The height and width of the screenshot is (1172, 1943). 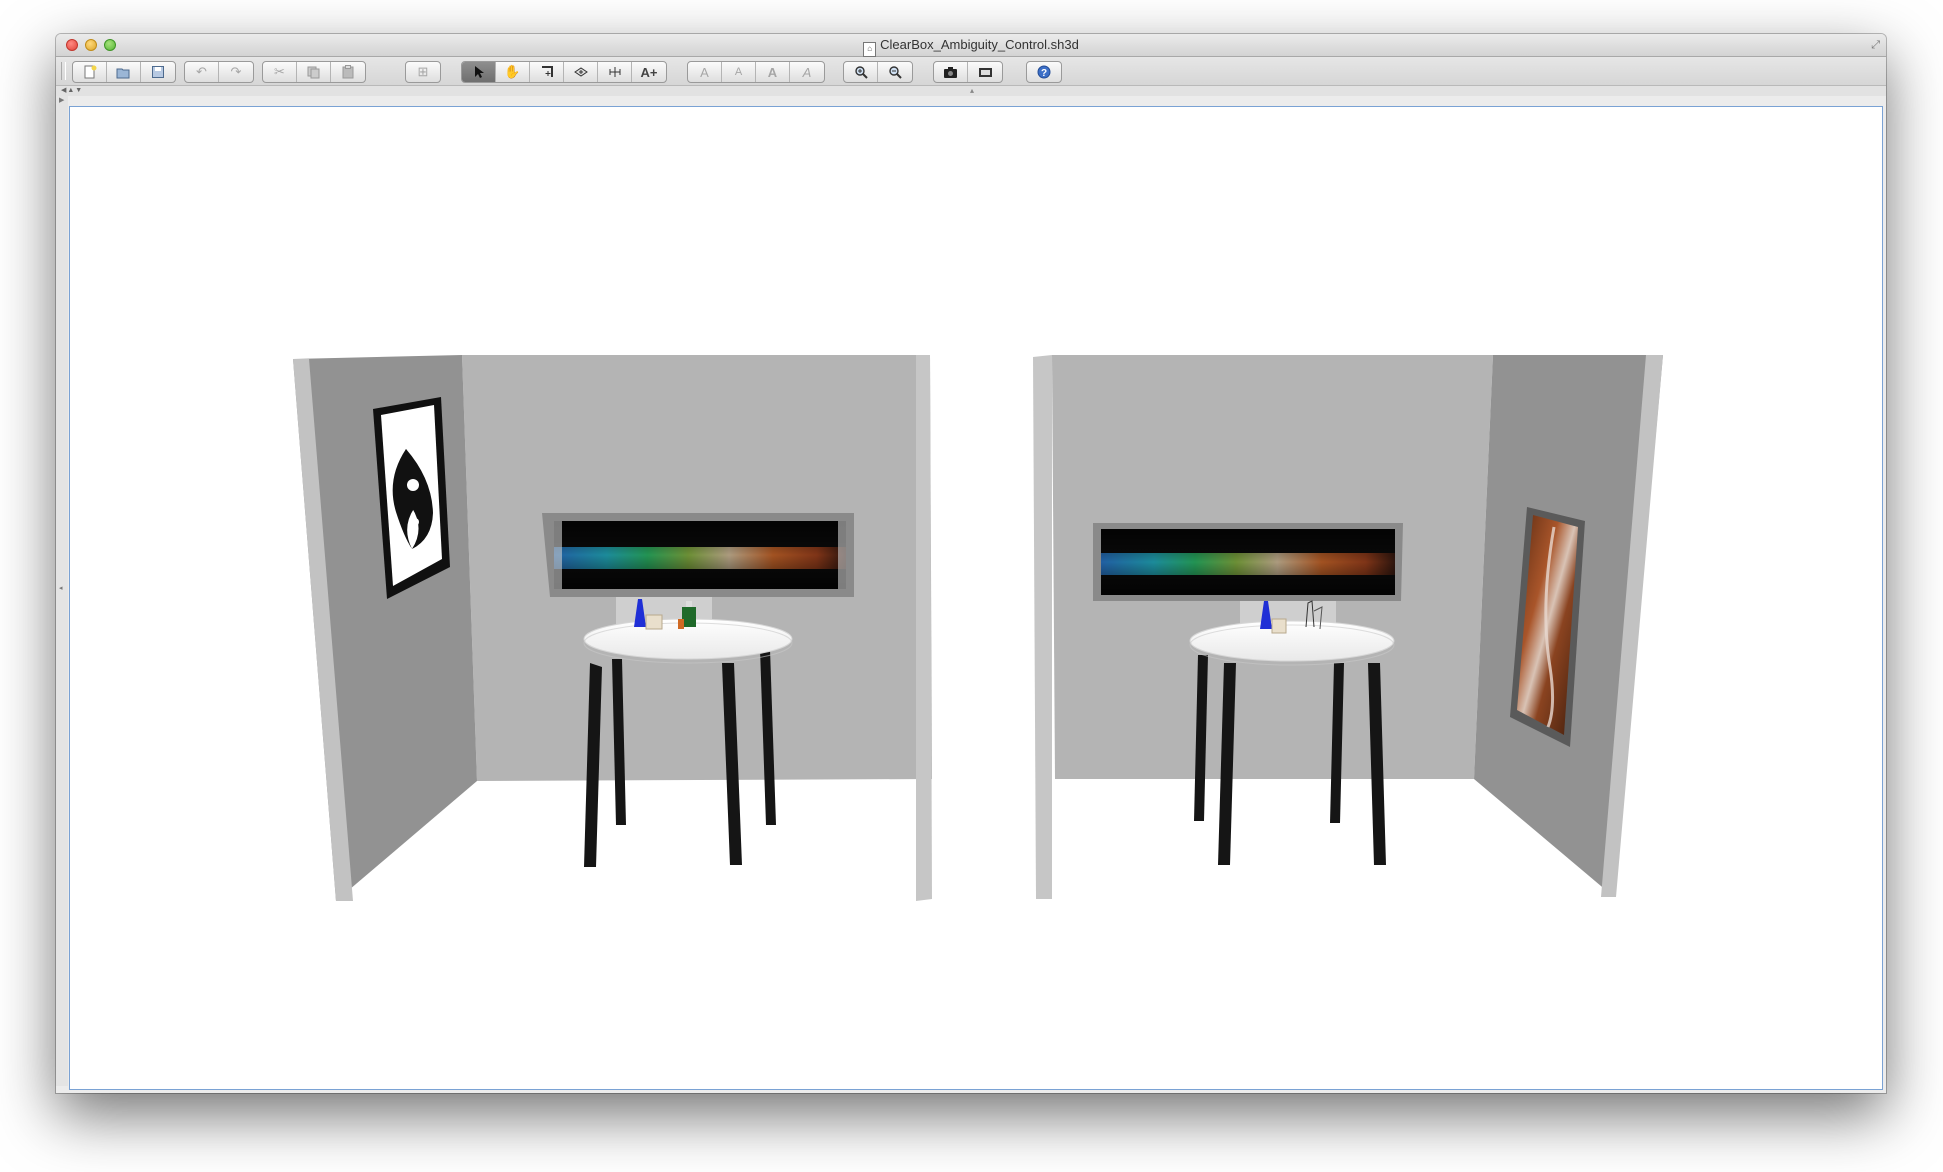 I want to click on copy-button, so click(x=314, y=72).